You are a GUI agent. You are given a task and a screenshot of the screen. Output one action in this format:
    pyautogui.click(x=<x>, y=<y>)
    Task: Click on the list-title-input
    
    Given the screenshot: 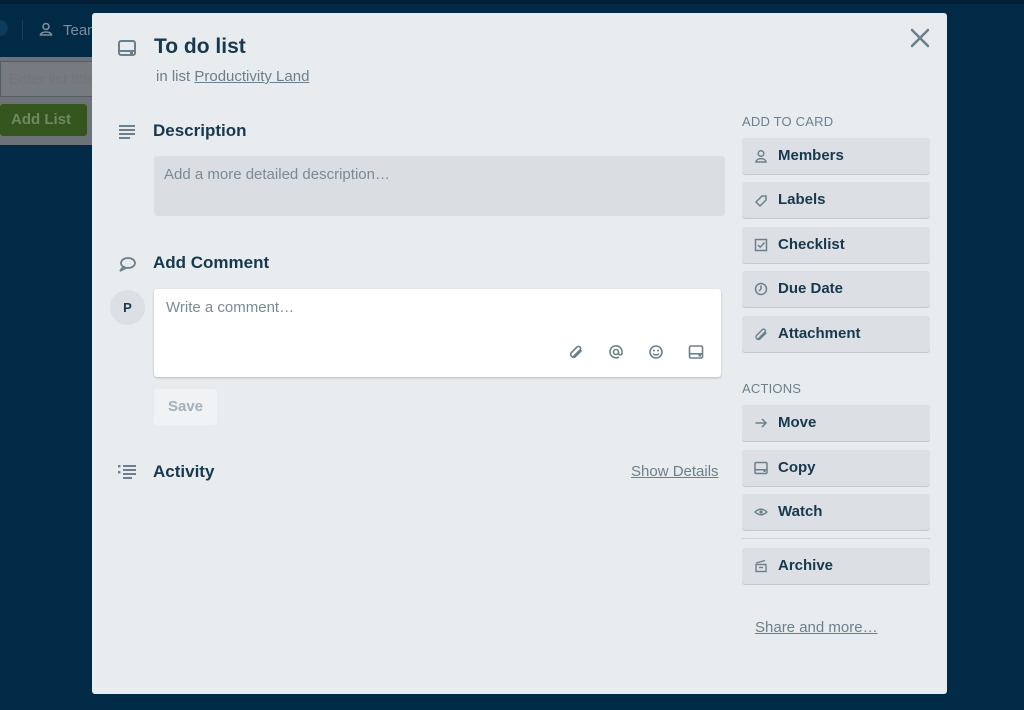 What is the action you would take?
    pyautogui.click(x=50, y=79)
    